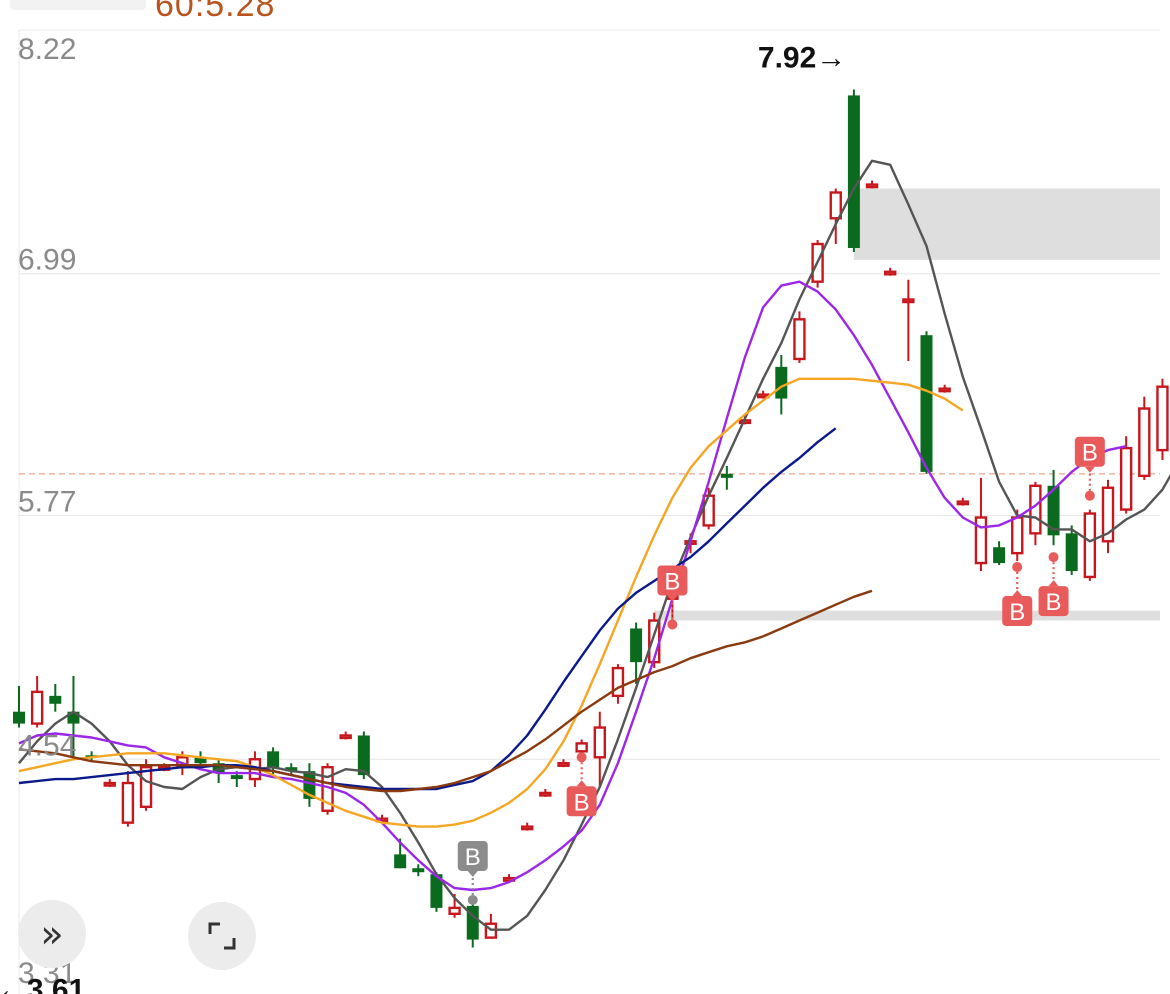  Describe the element at coordinates (47, 49) in the screenshot. I see `y-tick-label: 8.22` at that location.